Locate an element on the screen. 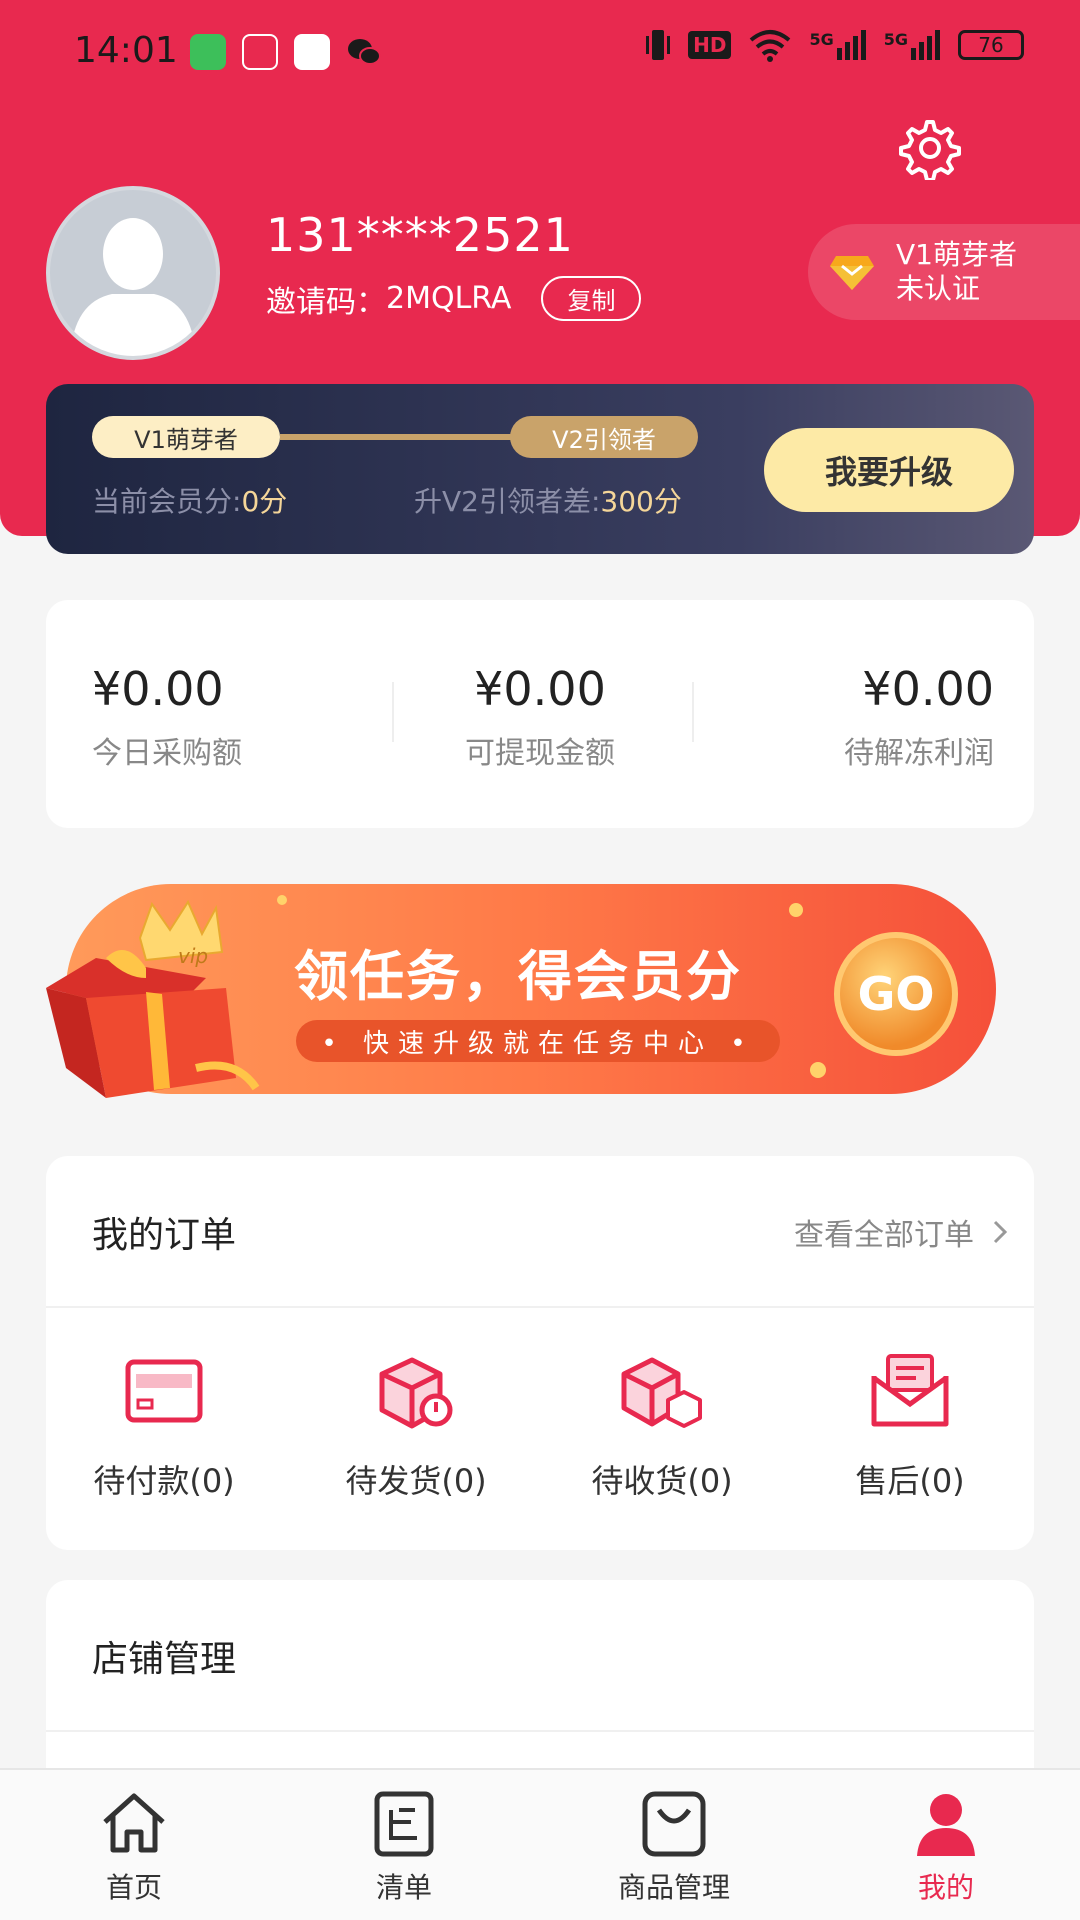  current-level-pill: V1萌芽者 is located at coordinates (186, 437).